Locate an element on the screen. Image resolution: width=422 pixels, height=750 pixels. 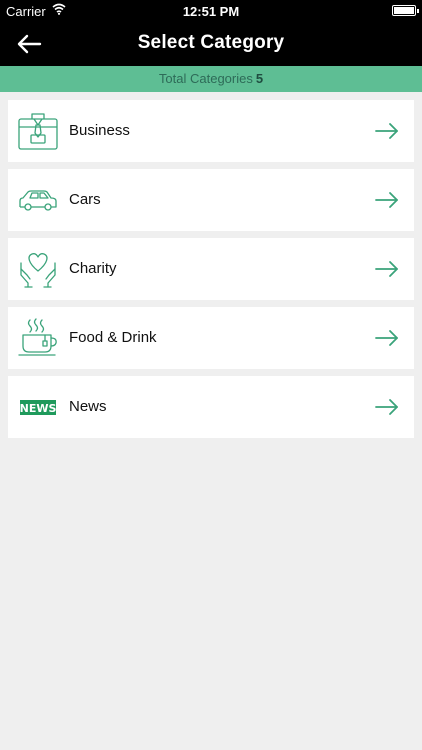
briefcase-icon is located at coordinates (38, 131).